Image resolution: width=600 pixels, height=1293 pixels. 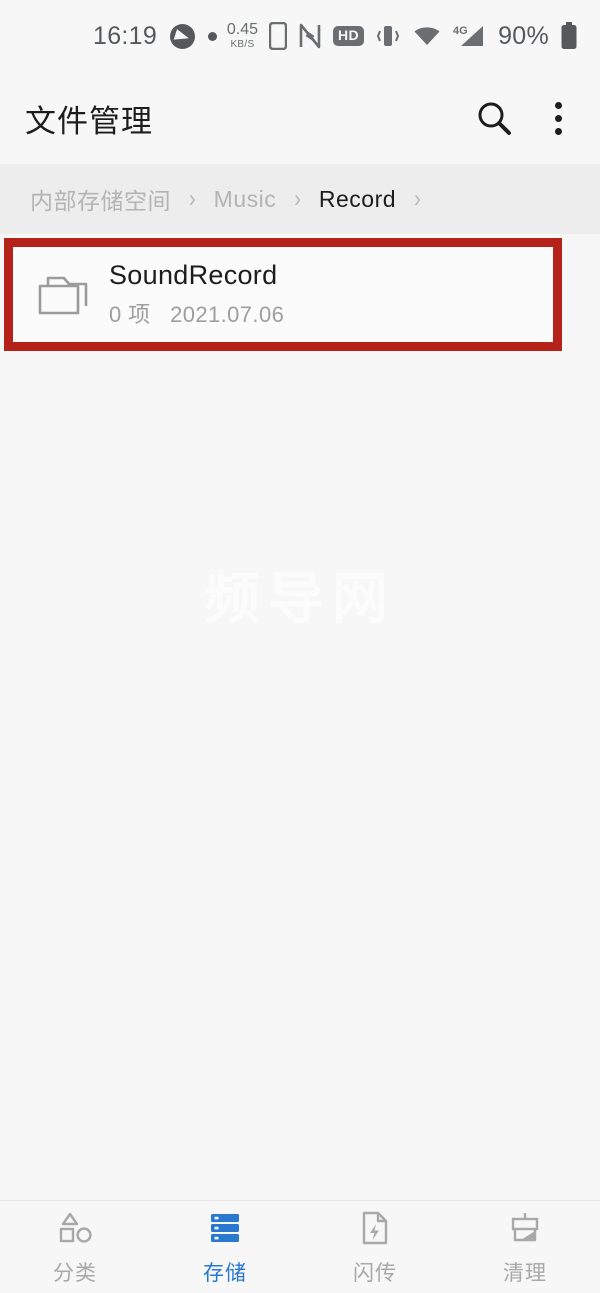 I want to click on network-speed-value: 0.45, so click(x=242, y=29).